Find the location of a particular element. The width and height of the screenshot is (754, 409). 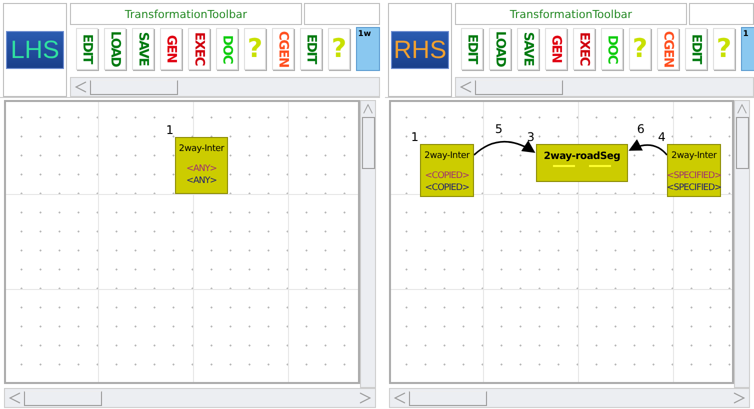

toolbar-title-cell is located at coordinates (721, 14).